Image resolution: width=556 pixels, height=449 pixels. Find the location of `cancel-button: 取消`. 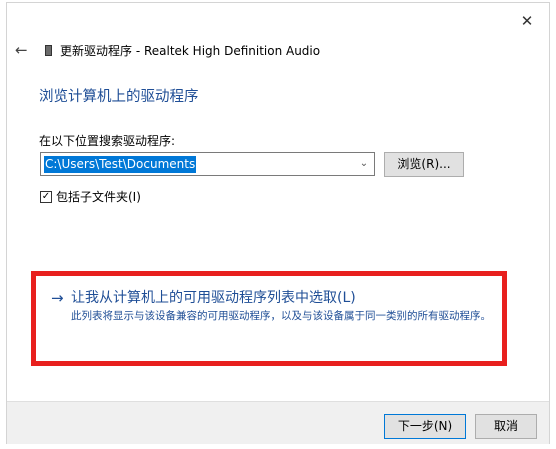

cancel-button: 取消 is located at coordinates (506, 426).